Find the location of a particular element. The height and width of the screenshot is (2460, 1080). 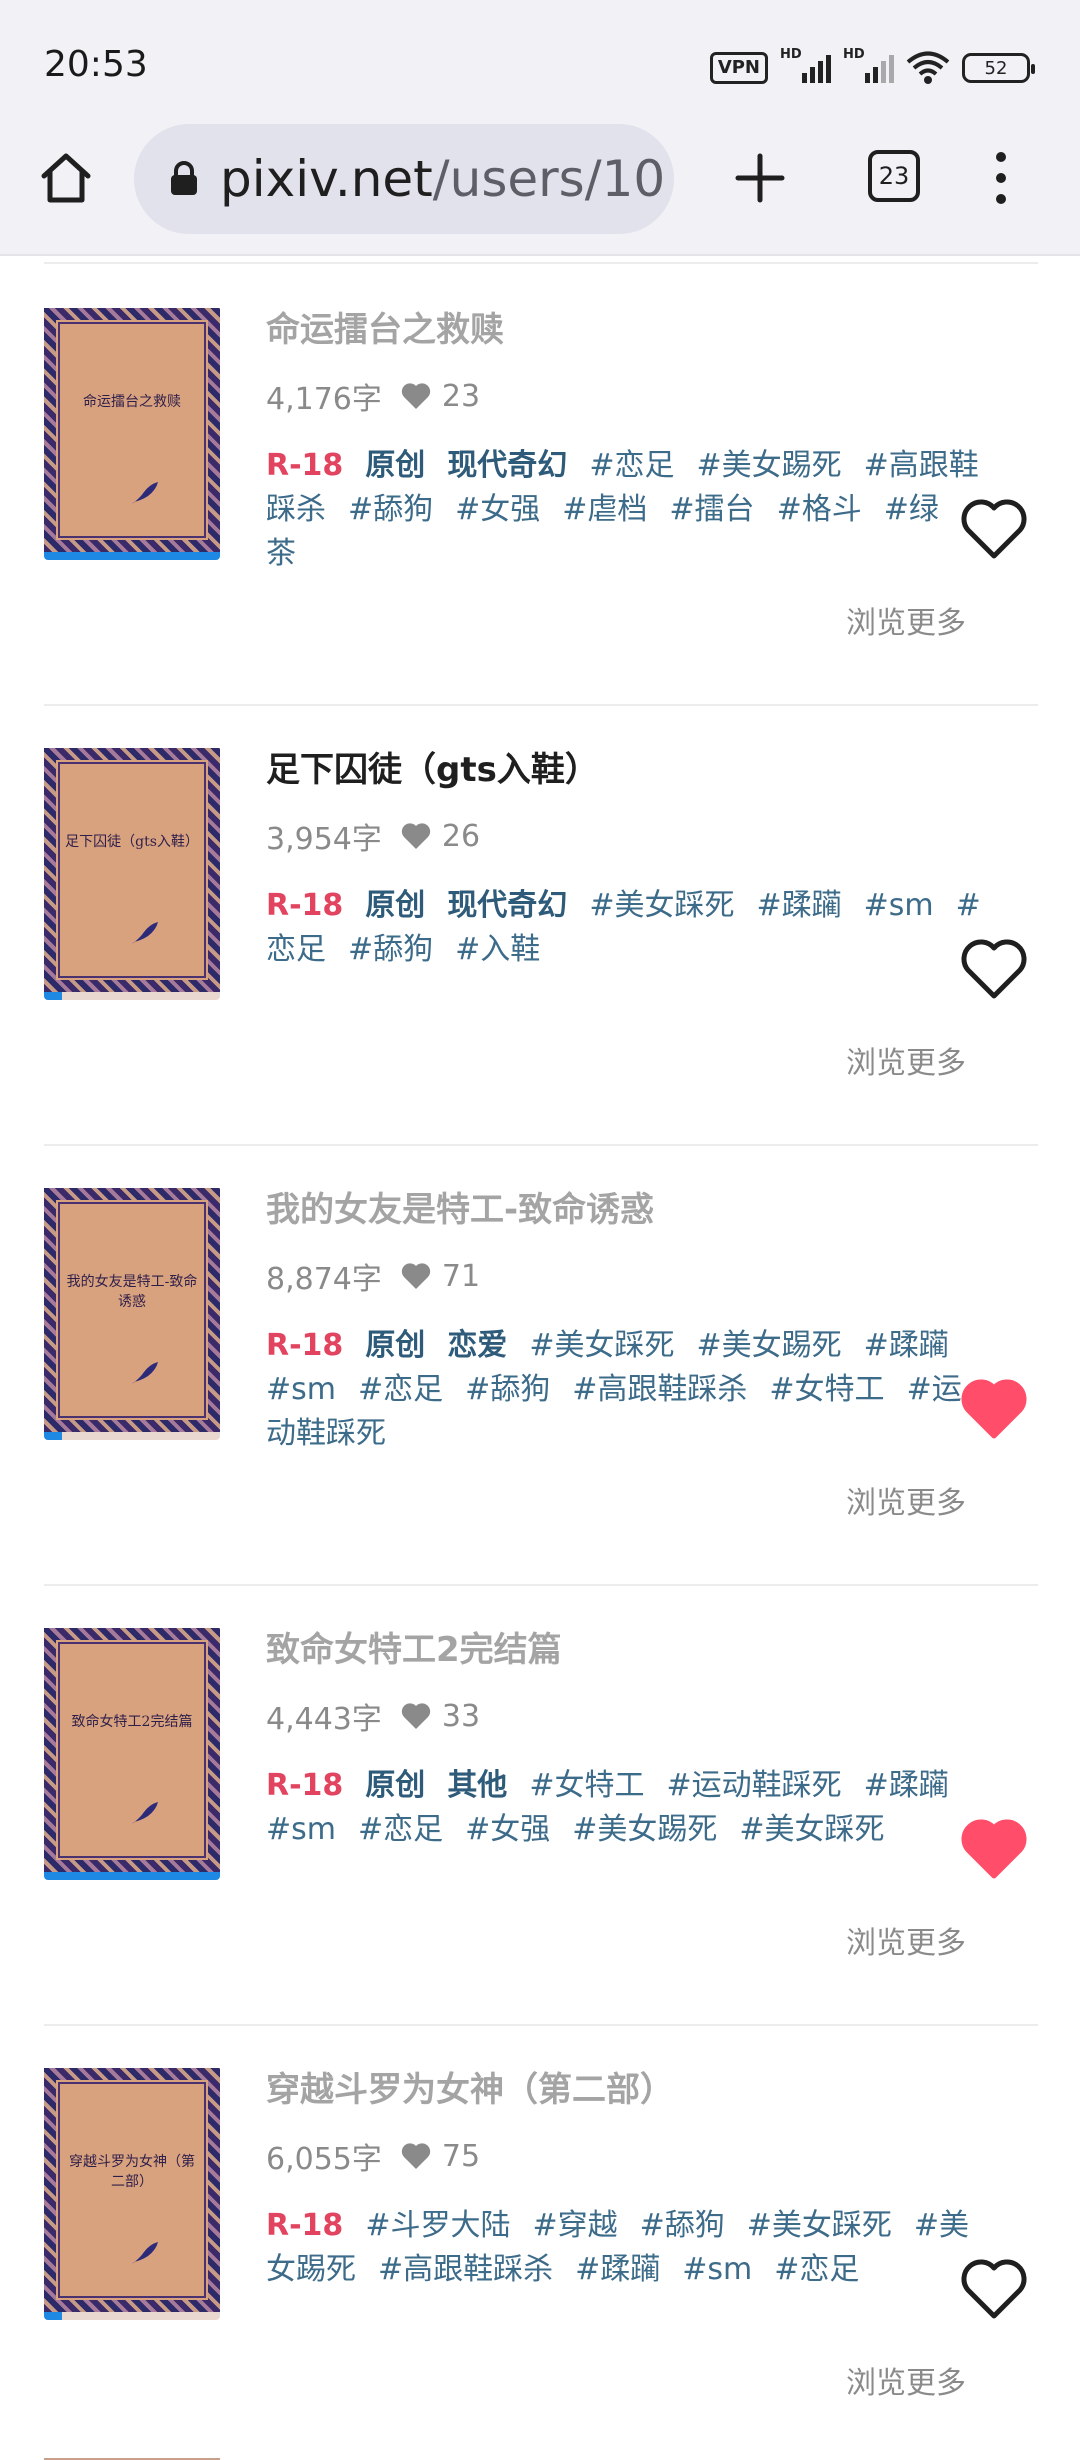

address-bar: pixiv.net/users/10 is located at coordinates (404, 179).